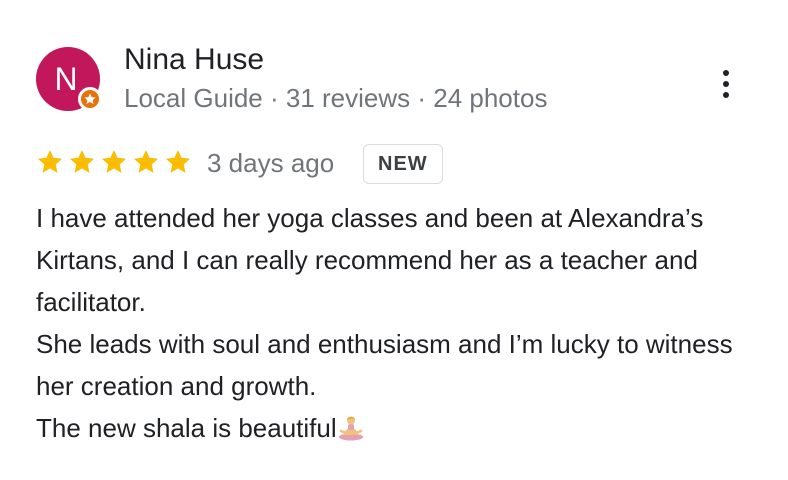 This screenshot has width=788, height=480. What do you see at coordinates (90, 99) in the screenshot?
I see `local-guide-badge-icon` at bounding box center [90, 99].